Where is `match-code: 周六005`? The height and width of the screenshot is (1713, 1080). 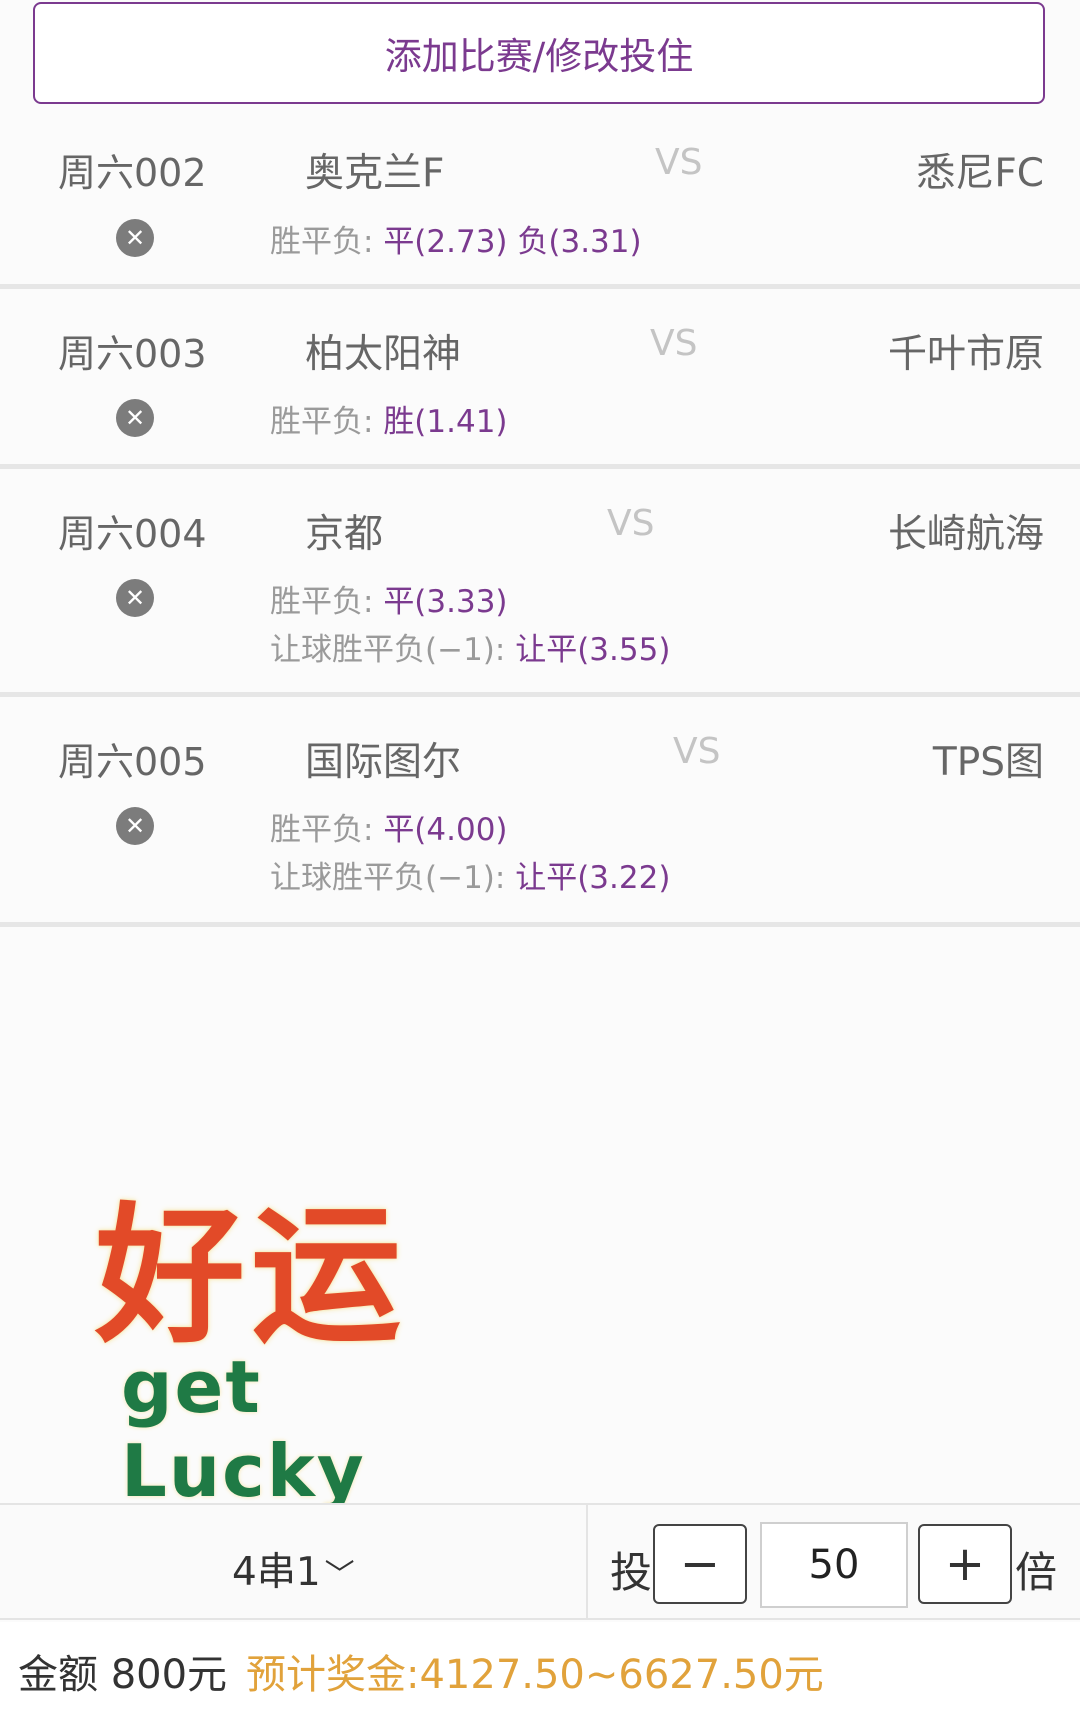 match-code: 周六005 is located at coordinates (132, 762).